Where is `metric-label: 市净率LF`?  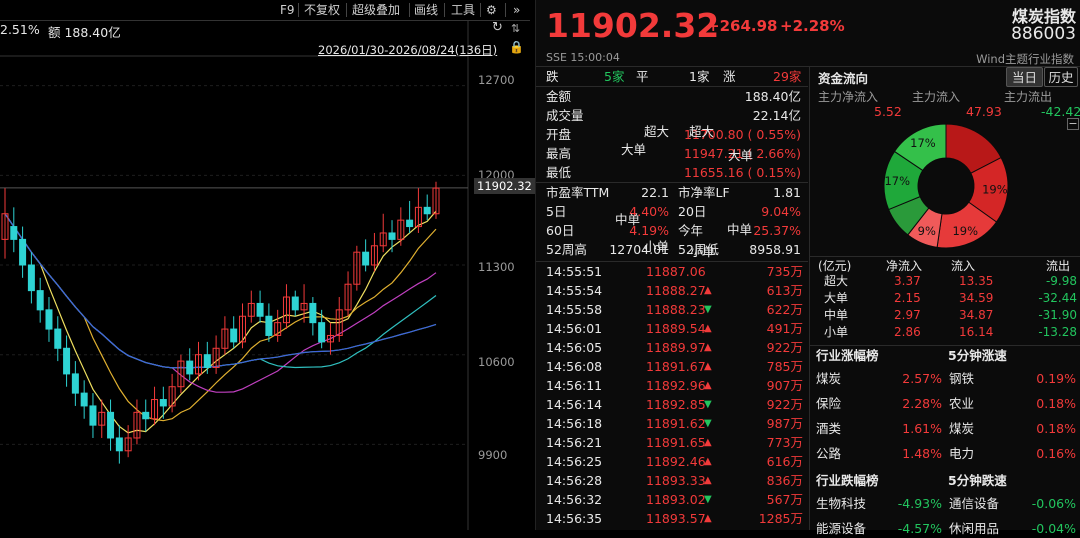 metric-label: 市净率LF is located at coordinates (704, 192).